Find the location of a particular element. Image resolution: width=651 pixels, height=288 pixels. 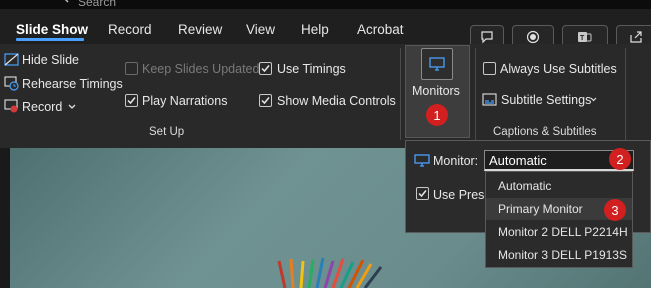

record-icon is located at coordinates (533, 37).